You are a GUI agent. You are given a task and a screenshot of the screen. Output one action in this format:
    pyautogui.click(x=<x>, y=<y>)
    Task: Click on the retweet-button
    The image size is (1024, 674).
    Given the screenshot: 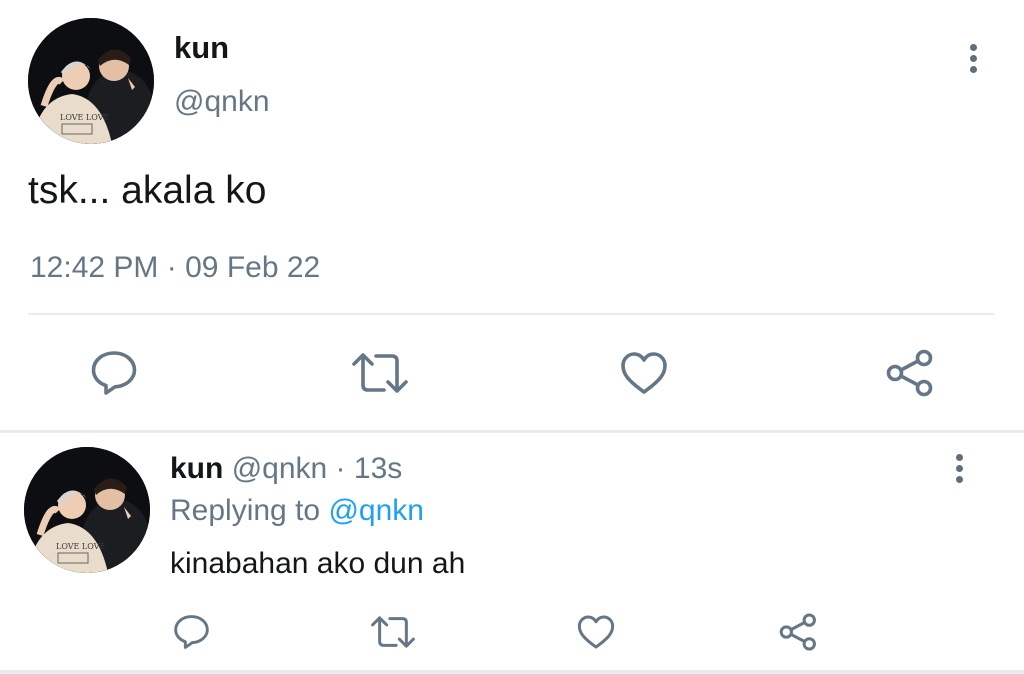 What is the action you would take?
    pyautogui.click(x=380, y=373)
    